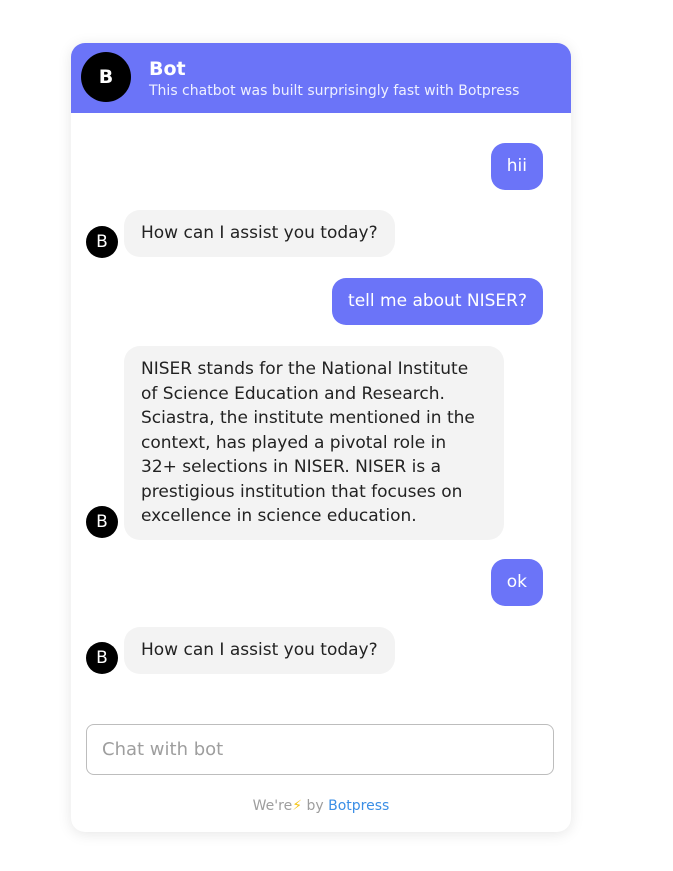 This screenshot has height=871, width=673. I want to click on user-message: ok, so click(516, 582).